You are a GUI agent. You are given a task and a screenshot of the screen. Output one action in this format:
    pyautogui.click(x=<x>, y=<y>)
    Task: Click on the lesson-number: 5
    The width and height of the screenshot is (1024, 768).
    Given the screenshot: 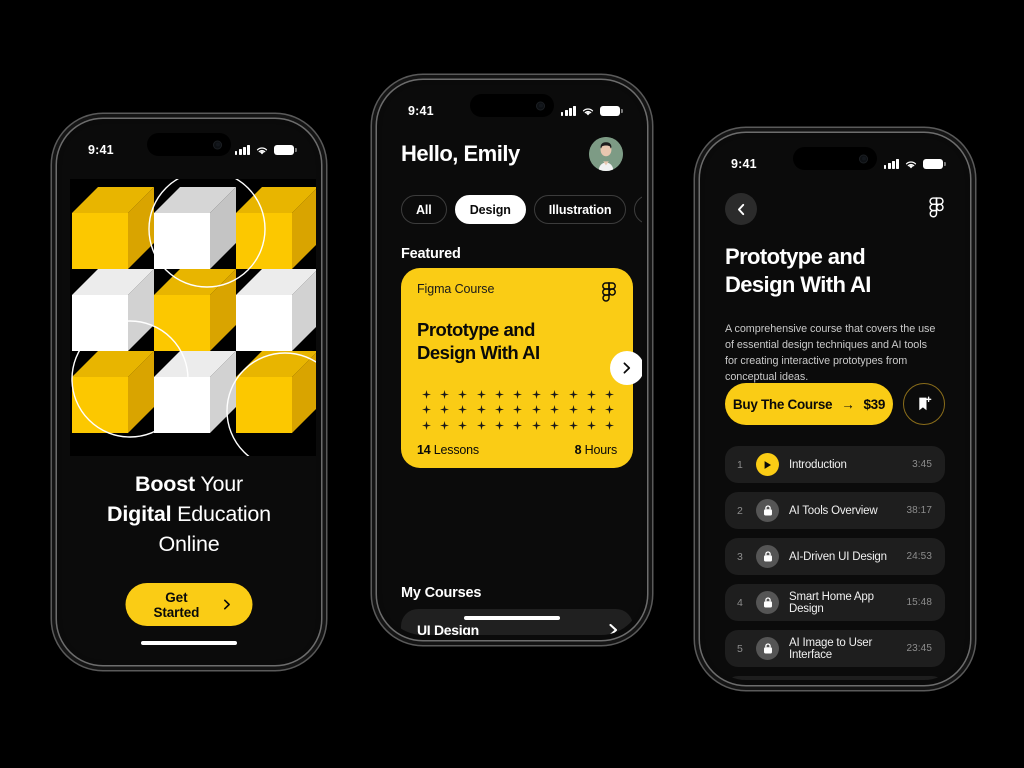 What is the action you would take?
    pyautogui.click(x=740, y=648)
    